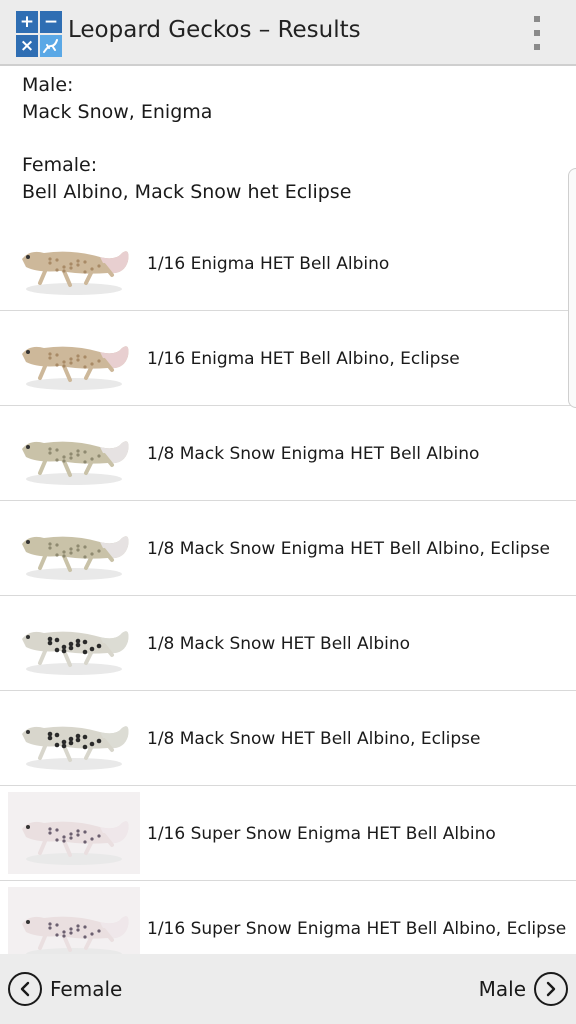  I want to click on chevron-left-icon, so click(25, 989).